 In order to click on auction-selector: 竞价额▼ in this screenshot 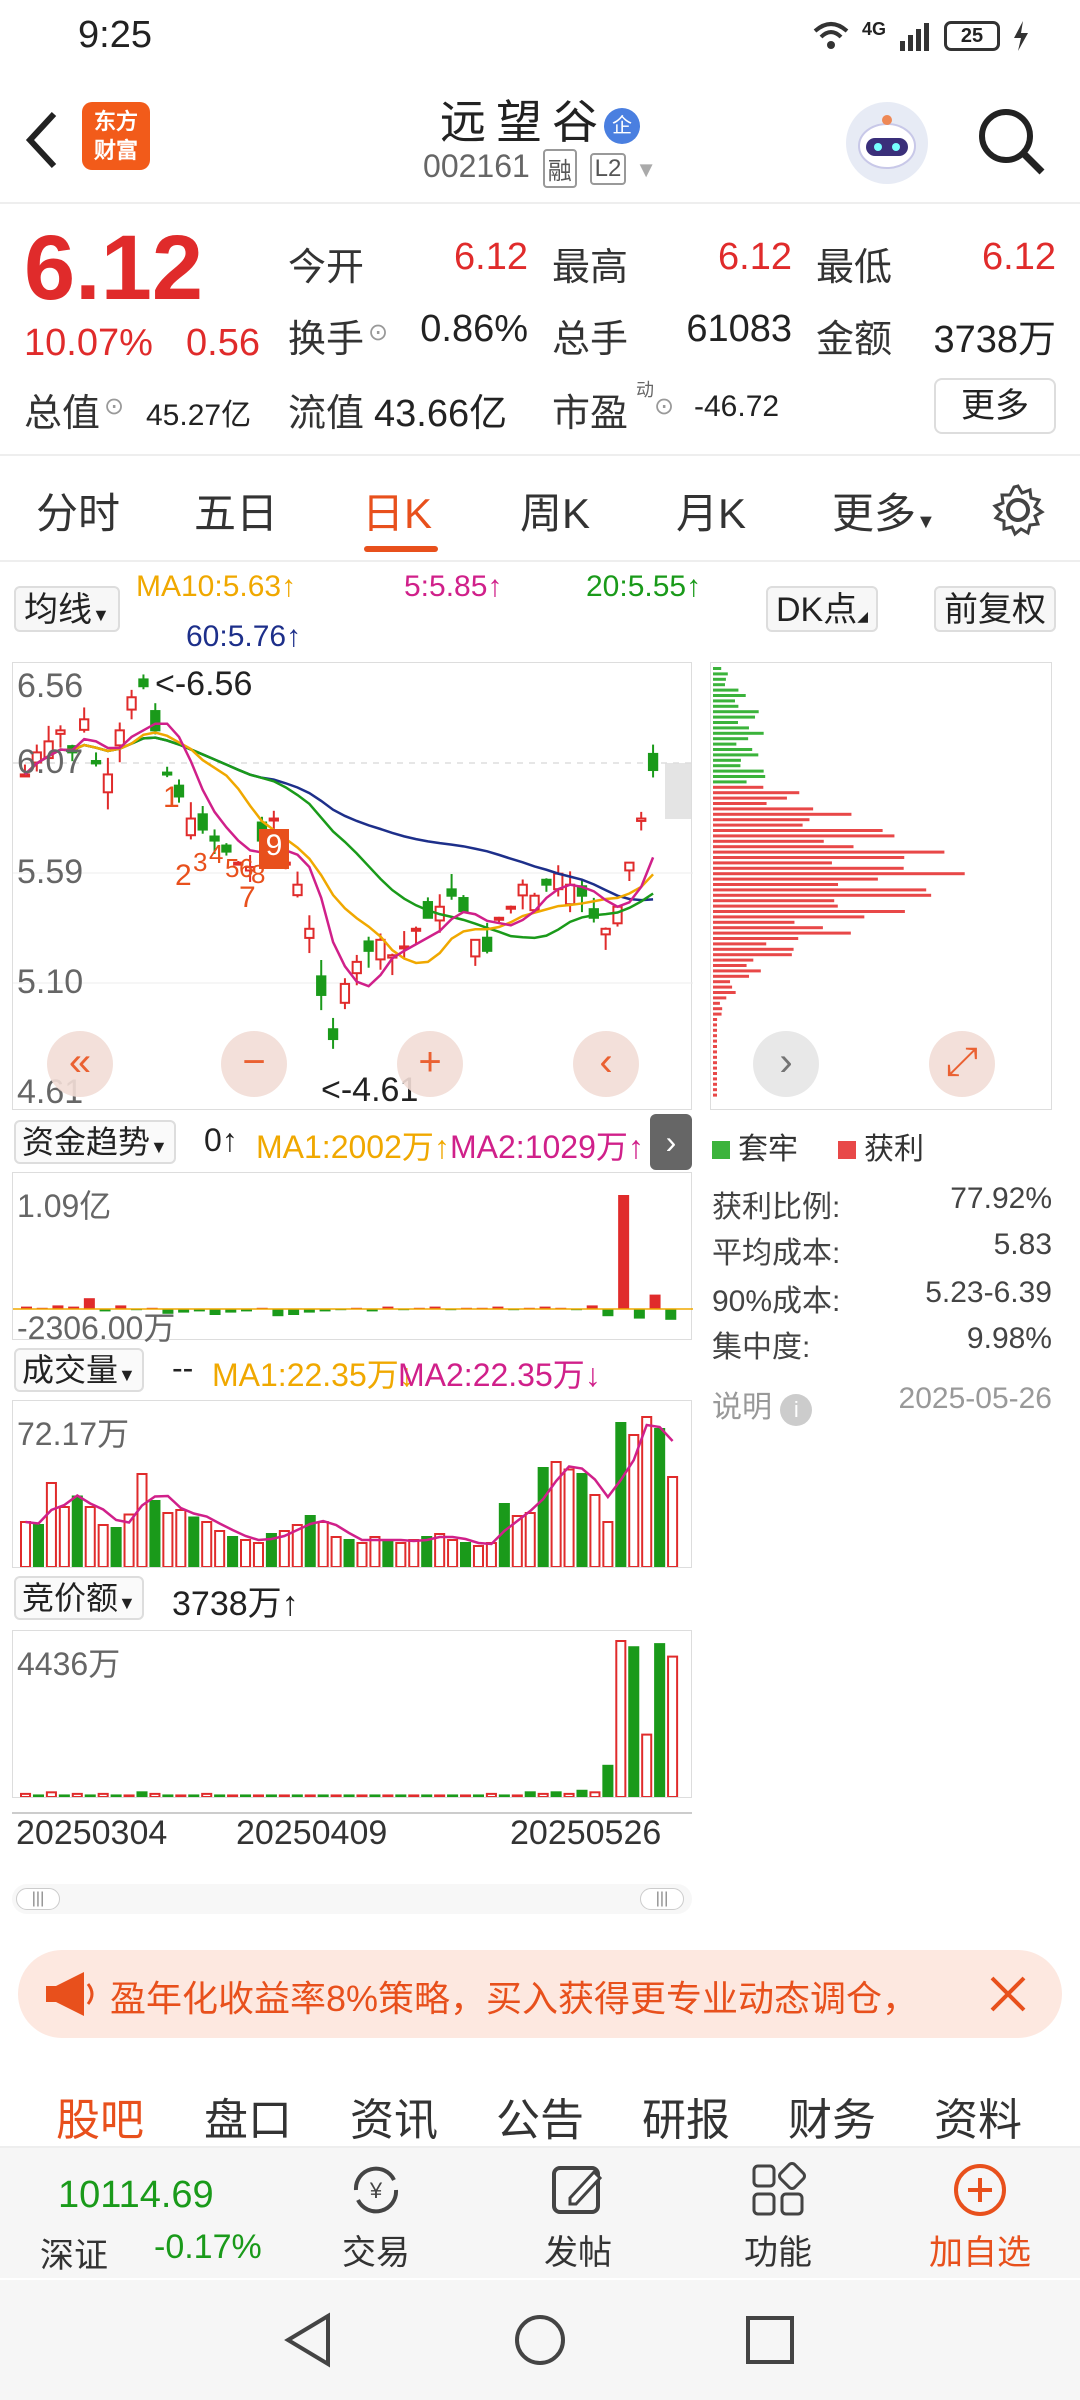, I will do `click(79, 1598)`.